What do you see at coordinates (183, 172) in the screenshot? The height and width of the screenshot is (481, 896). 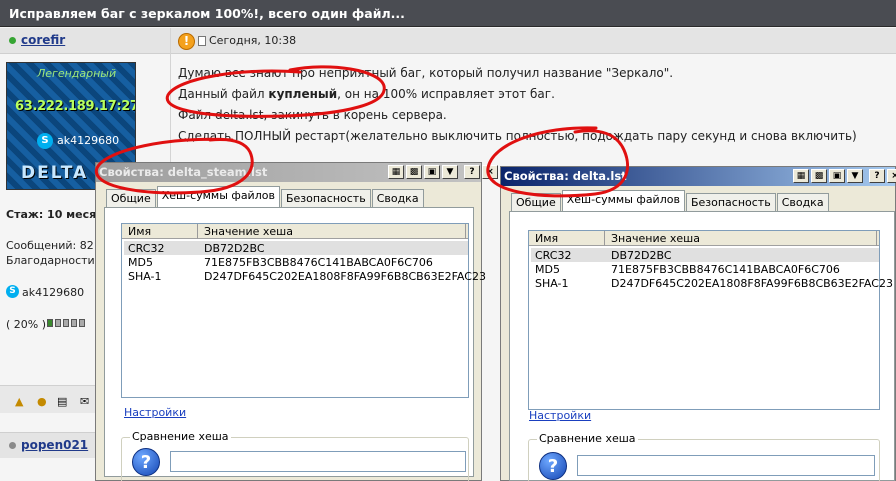 I see `dialog-title: Свойства: delta_steam.lst` at bounding box center [183, 172].